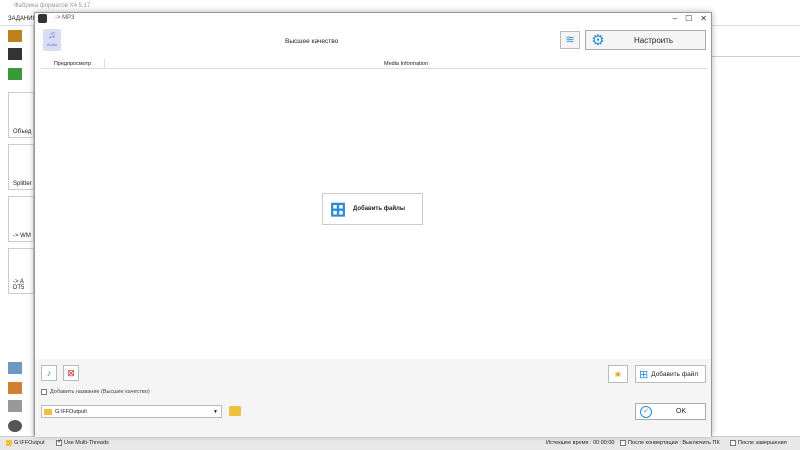  Describe the element at coordinates (22, 132) in the screenshot. I see `side-item-label: Объед` at that location.